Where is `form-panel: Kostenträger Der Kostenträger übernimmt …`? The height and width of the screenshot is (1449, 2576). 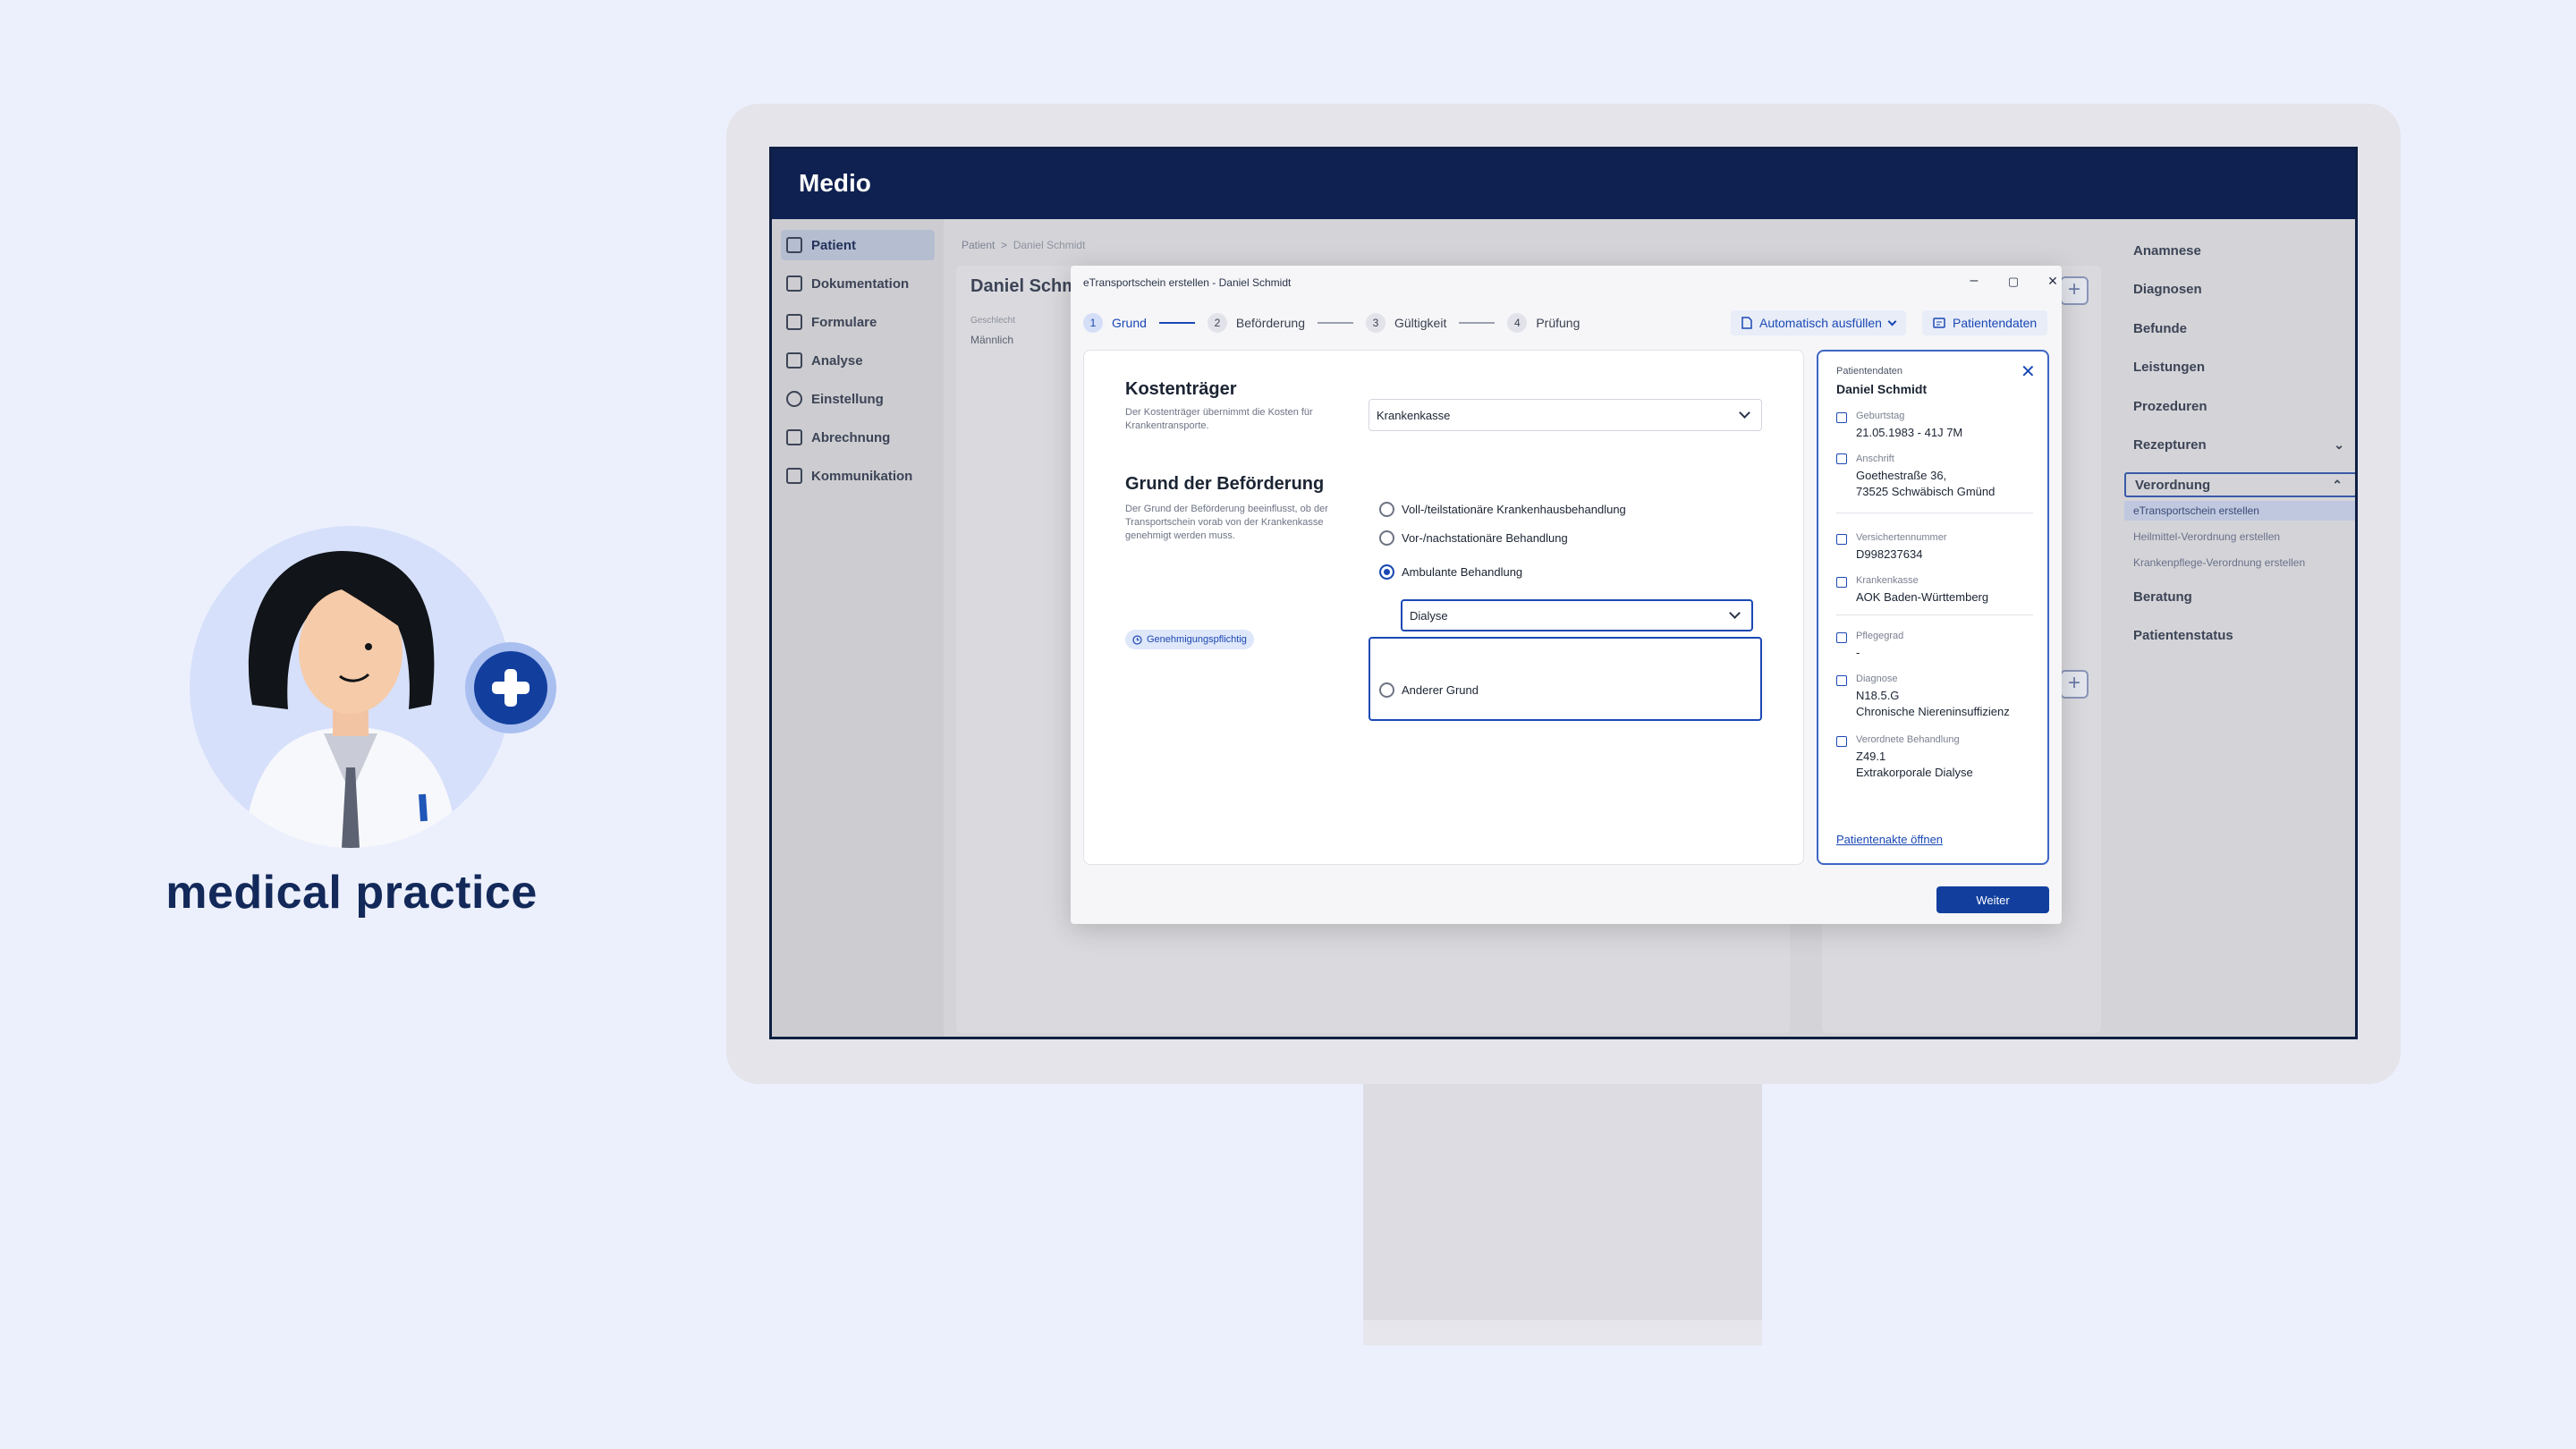 form-panel: Kostenträger Der Kostenträger übernimmt … is located at coordinates (1443, 607).